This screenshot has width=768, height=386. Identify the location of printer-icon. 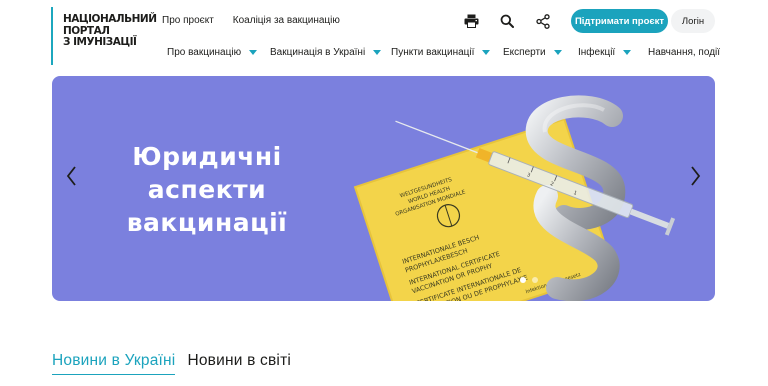
(471, 21).